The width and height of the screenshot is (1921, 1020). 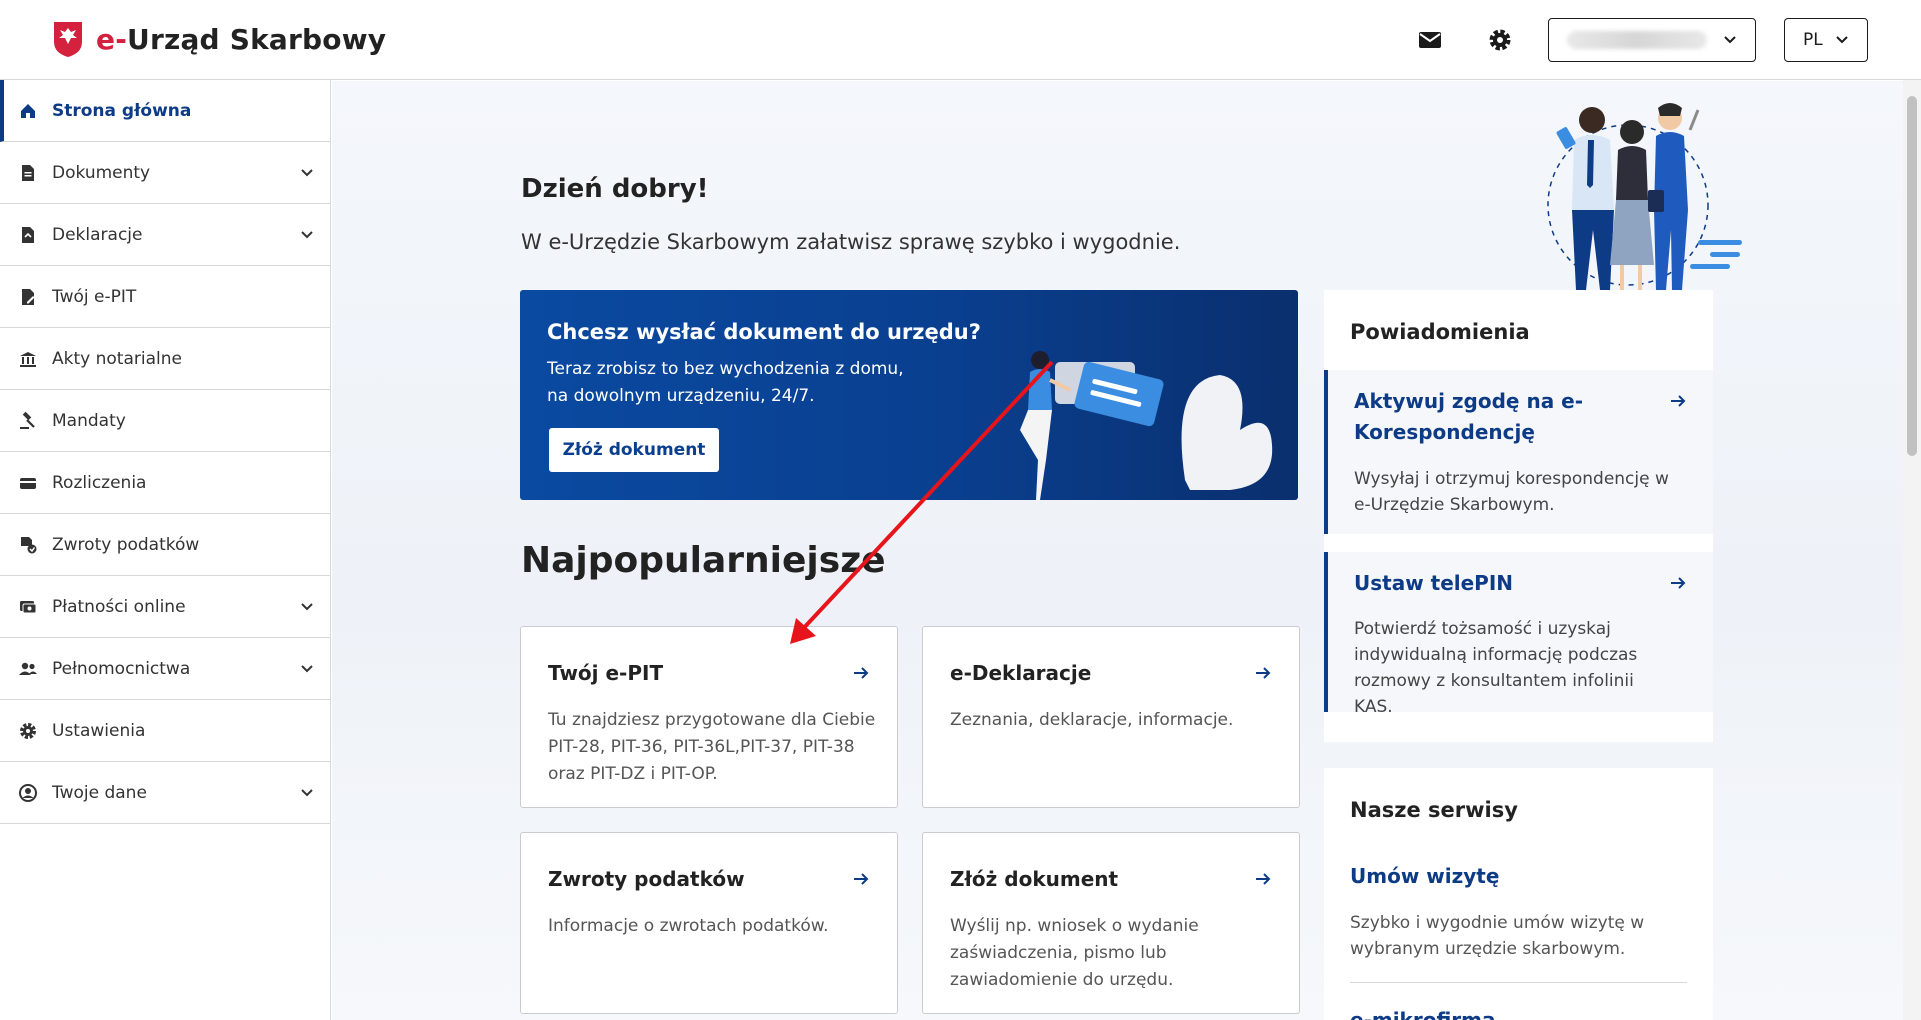 I want to click on language-value: PL, so click(x=1813, y=40).